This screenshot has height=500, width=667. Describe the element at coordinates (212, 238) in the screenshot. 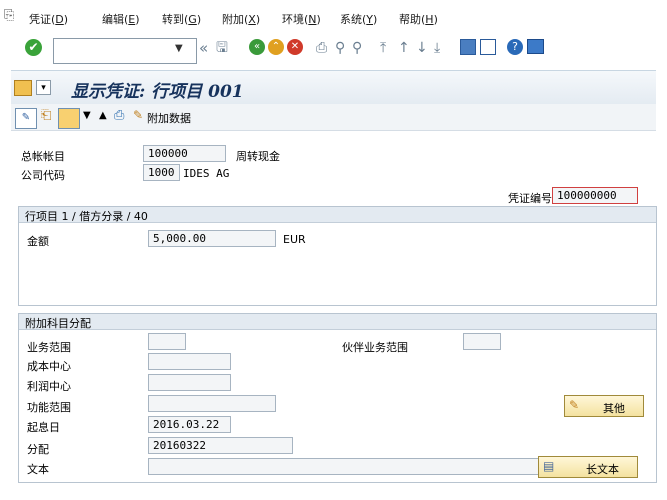

I see `amount-field: 5,000.00` at that location.